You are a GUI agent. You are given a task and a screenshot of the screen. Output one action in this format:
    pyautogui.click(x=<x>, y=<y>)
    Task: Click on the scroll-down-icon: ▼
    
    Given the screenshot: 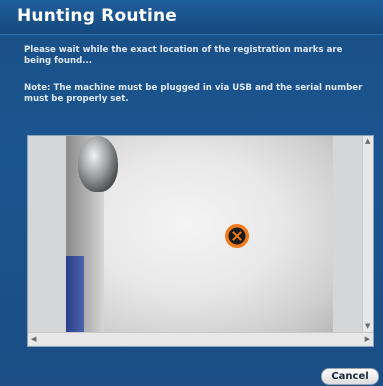 What is the action you would take?
    pyautogui.click(x=367, y=326)
    